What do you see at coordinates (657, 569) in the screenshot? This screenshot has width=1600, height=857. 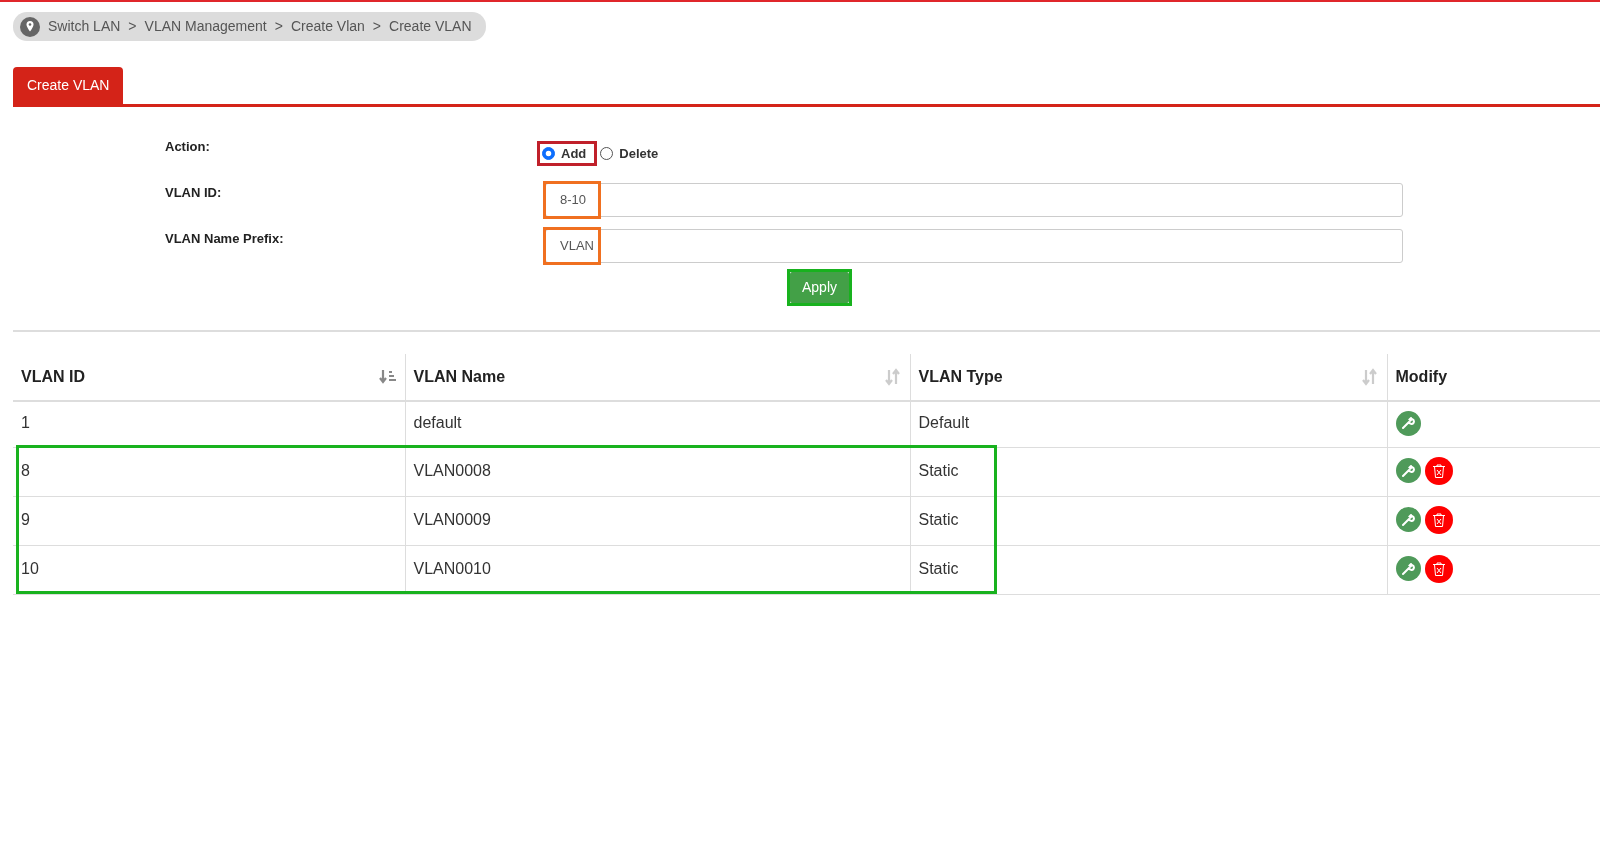 I see `table-cell: VLAN0010` at bounding box center [657, 569].